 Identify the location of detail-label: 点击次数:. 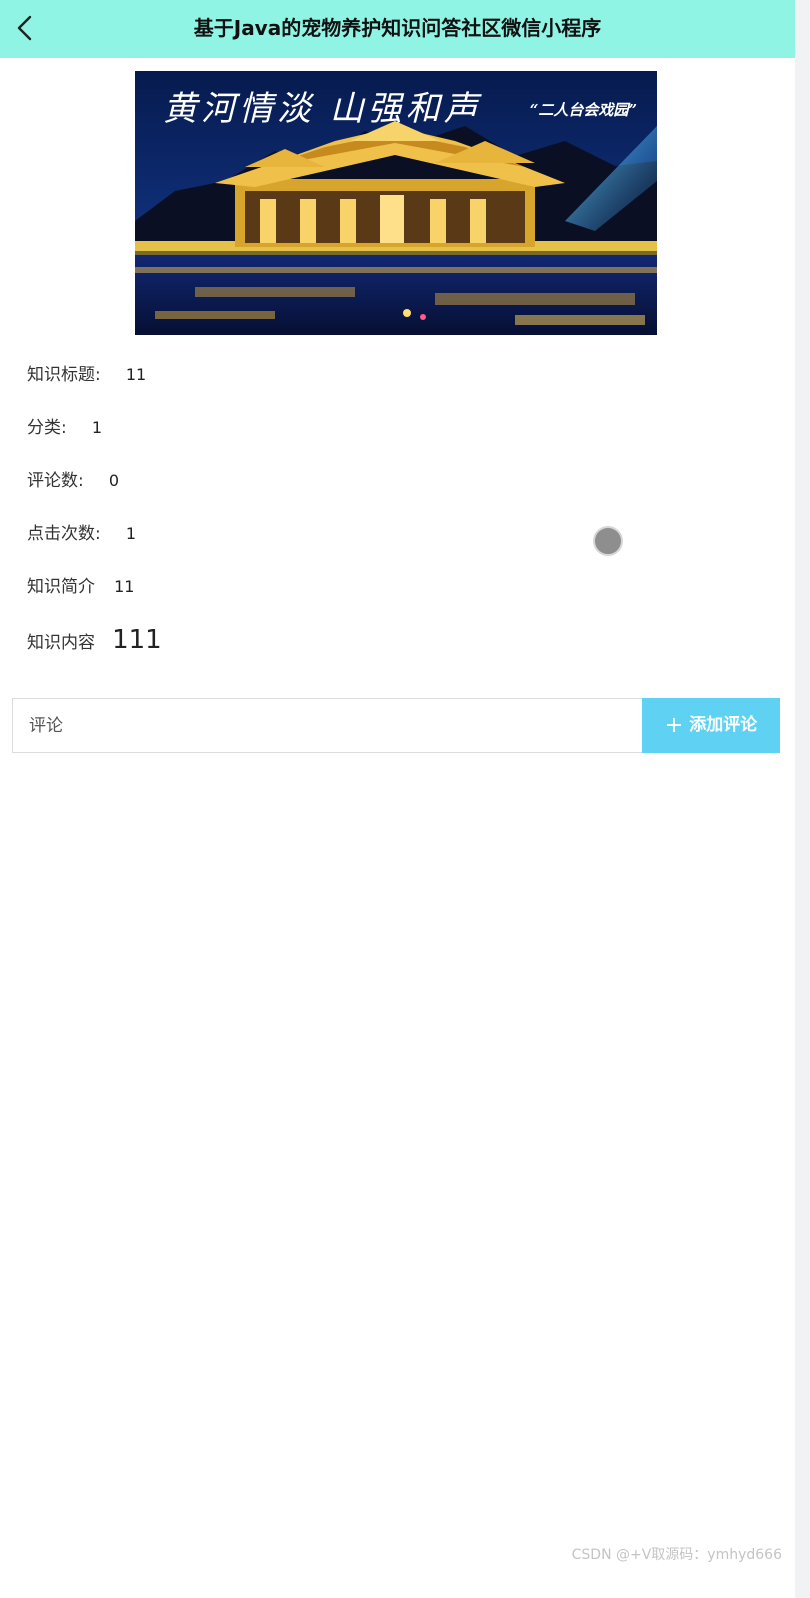
(64, 534).